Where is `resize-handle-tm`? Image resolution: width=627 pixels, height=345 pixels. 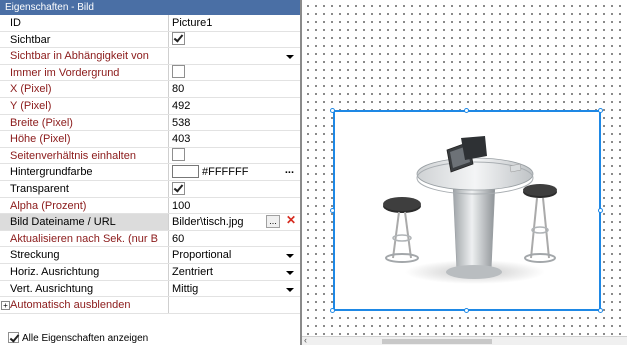 resize-handle-tm is located at coordinates (466, 110).